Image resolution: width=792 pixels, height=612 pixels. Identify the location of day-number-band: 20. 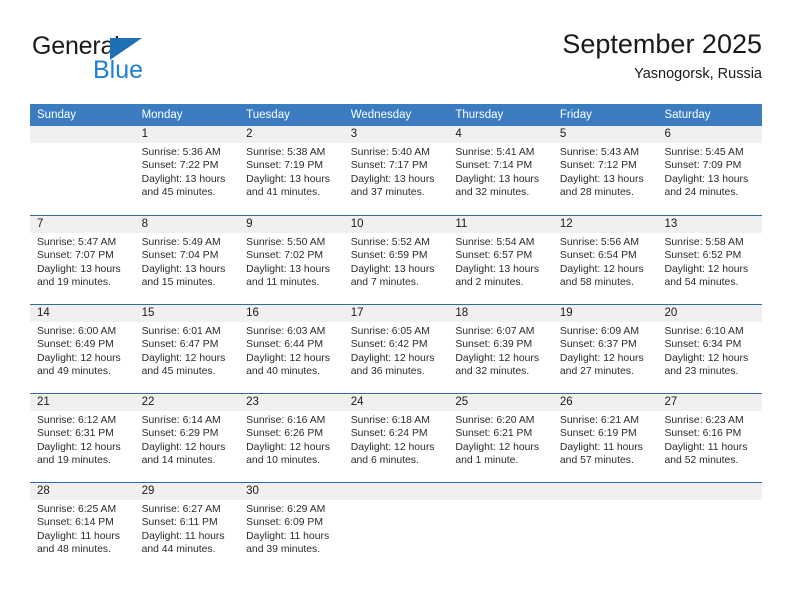
(710, 313).